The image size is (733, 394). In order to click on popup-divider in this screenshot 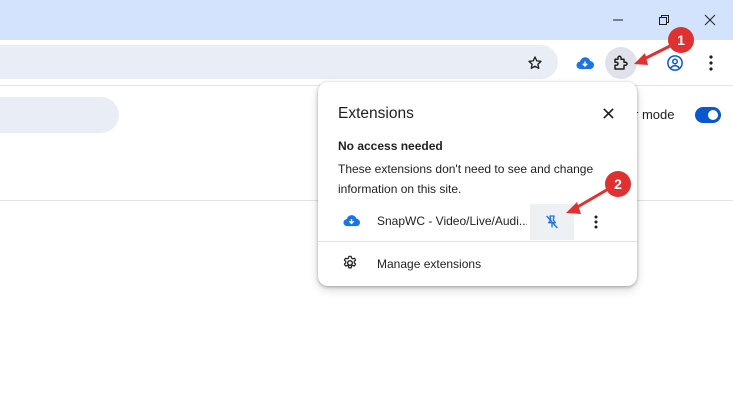, I will do `click(477, 241)`.